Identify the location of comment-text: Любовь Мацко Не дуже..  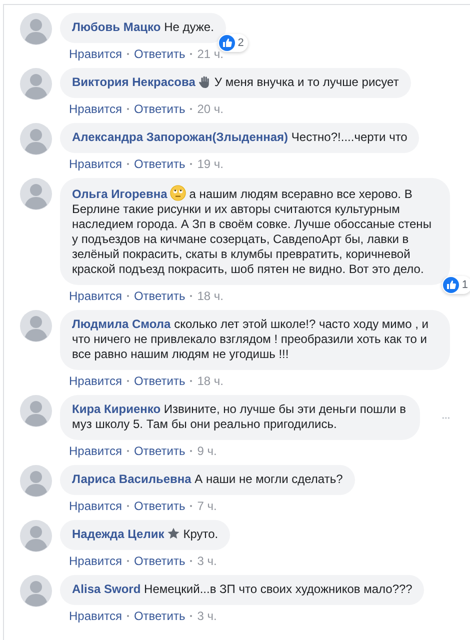
(143, 27).